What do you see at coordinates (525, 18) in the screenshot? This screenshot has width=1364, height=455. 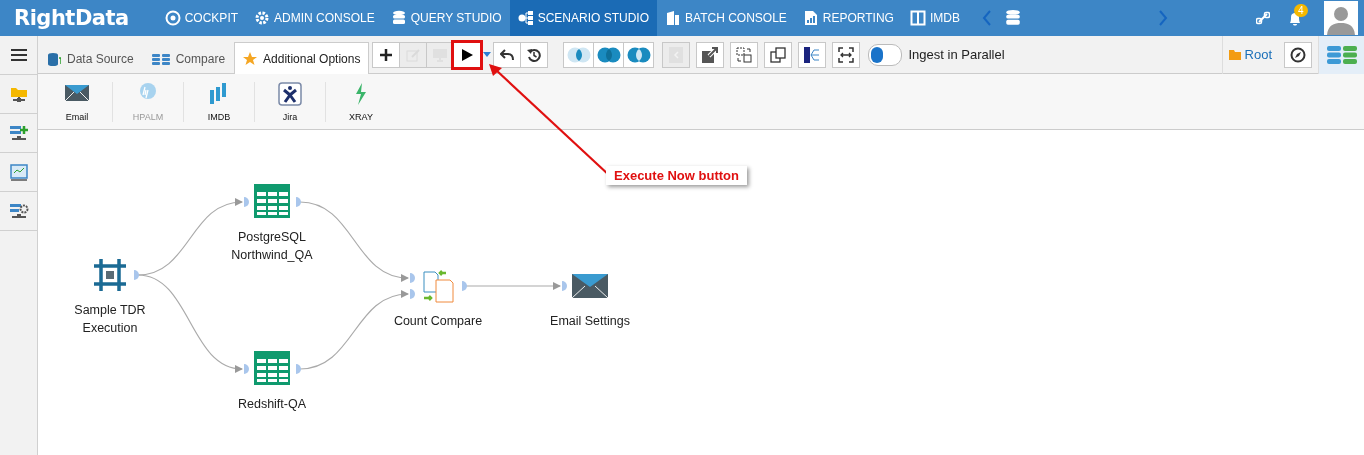 I see `flow-icon` at bounding box center [525, 18].